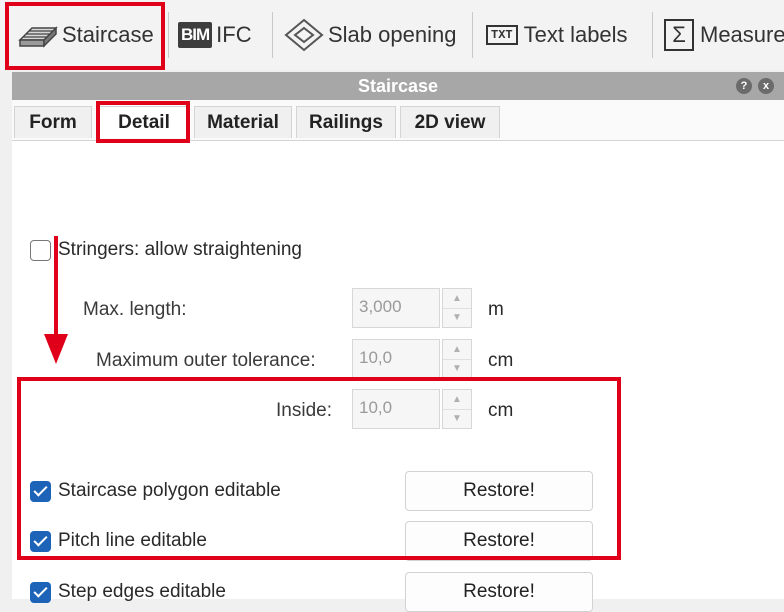  I want to click on staircase-tool-button: Staircase, so click(86, 35).